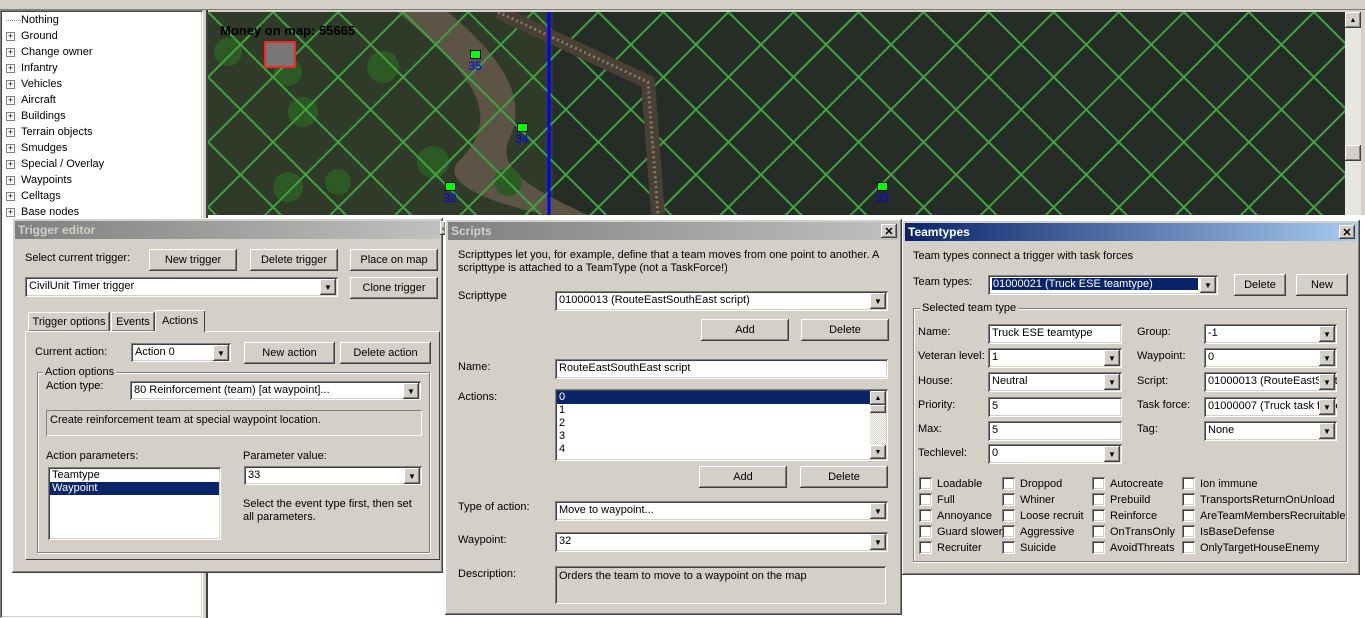 This screenshot has width=1365, height=618. Describe the element at coordinates (1029, 547) in the screenshot. I see `checkbox: Suicide` at that location.